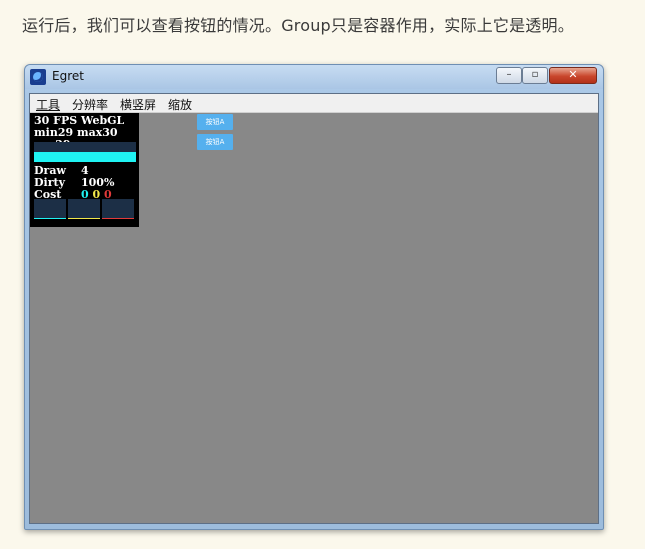  I want to click on maximize-button: ▫, so click(535, 75).